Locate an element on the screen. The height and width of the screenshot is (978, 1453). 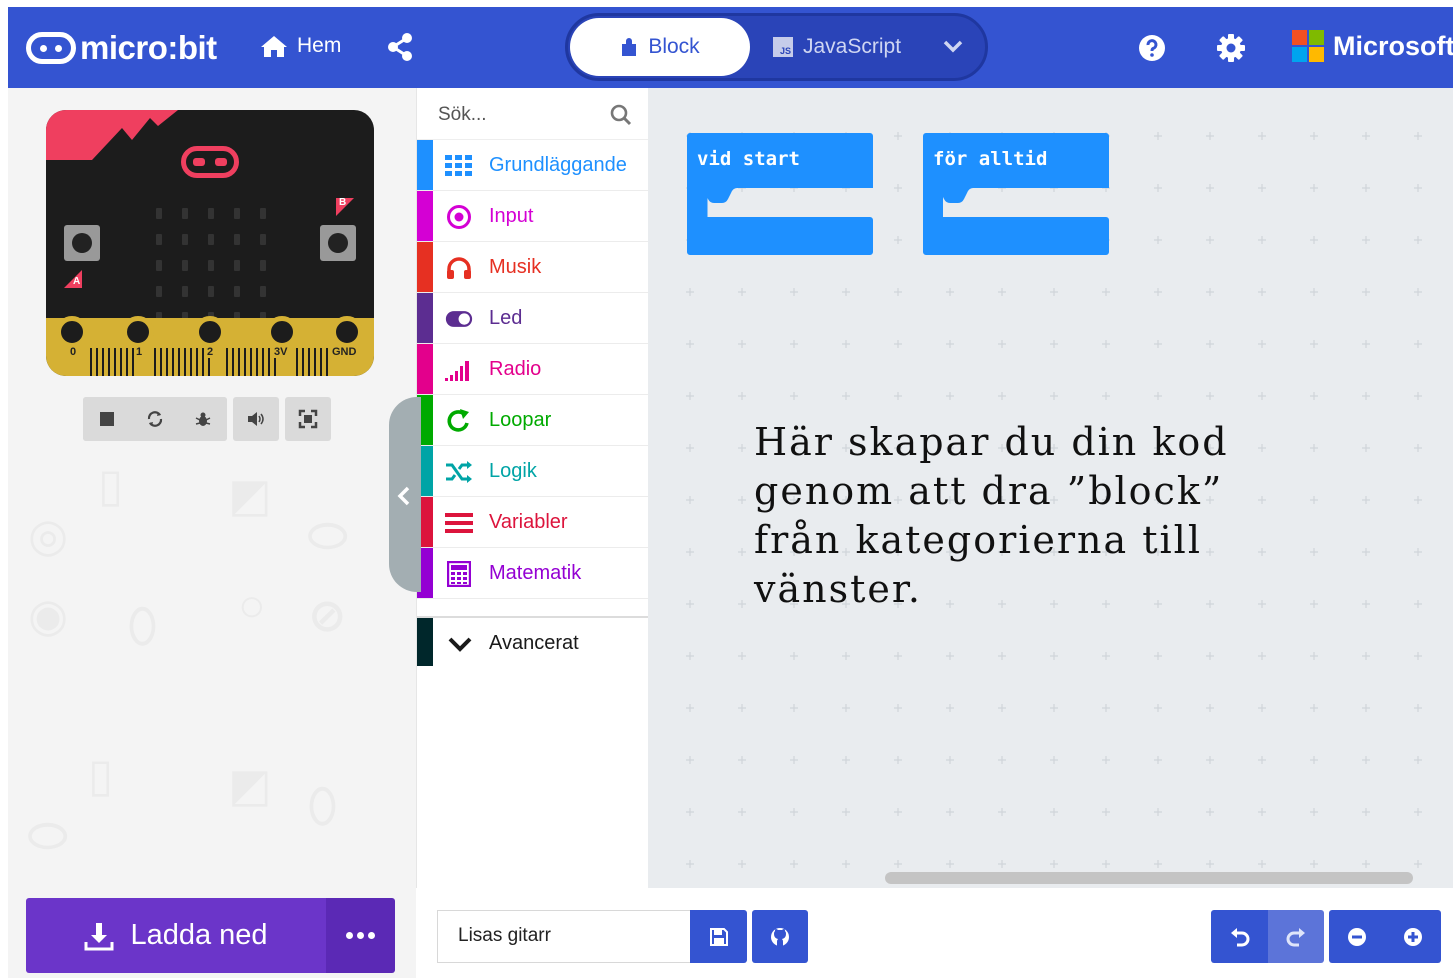
button-b is located at coordinates (338, 243).